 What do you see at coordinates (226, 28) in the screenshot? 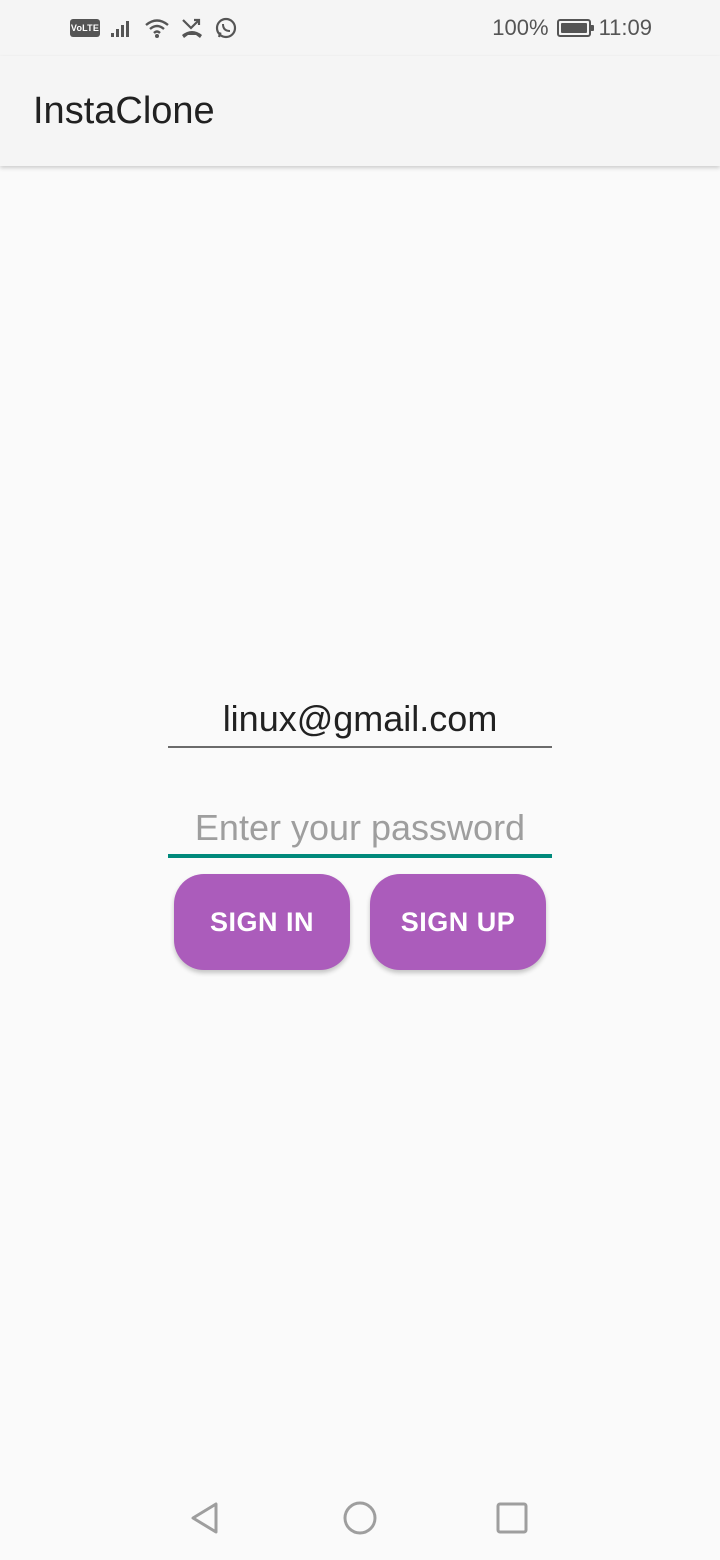
I see `whatsapp-icon` at bounding box center [226, 28].